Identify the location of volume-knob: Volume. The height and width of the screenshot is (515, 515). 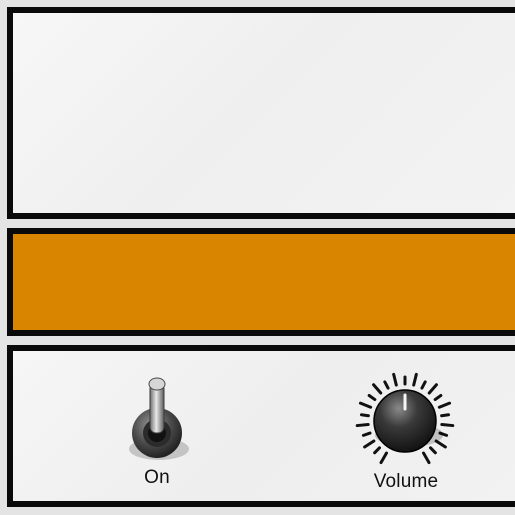
(406, 435).